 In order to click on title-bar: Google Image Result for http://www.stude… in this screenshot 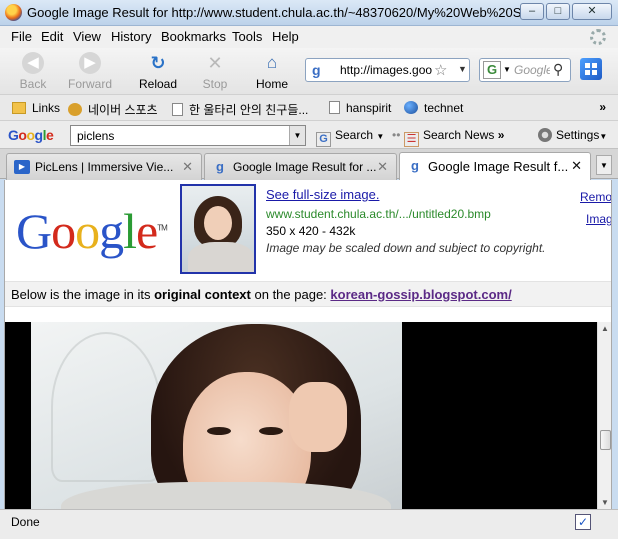, I will do `click(309, 13)`.